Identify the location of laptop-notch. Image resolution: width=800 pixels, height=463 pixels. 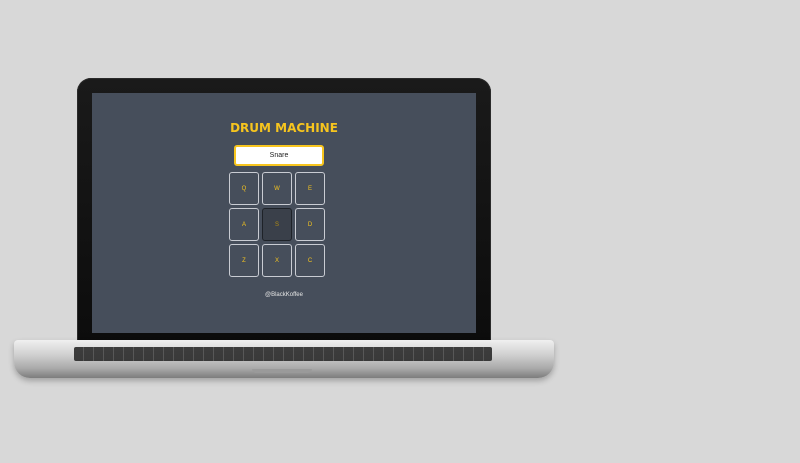
(282, 371).